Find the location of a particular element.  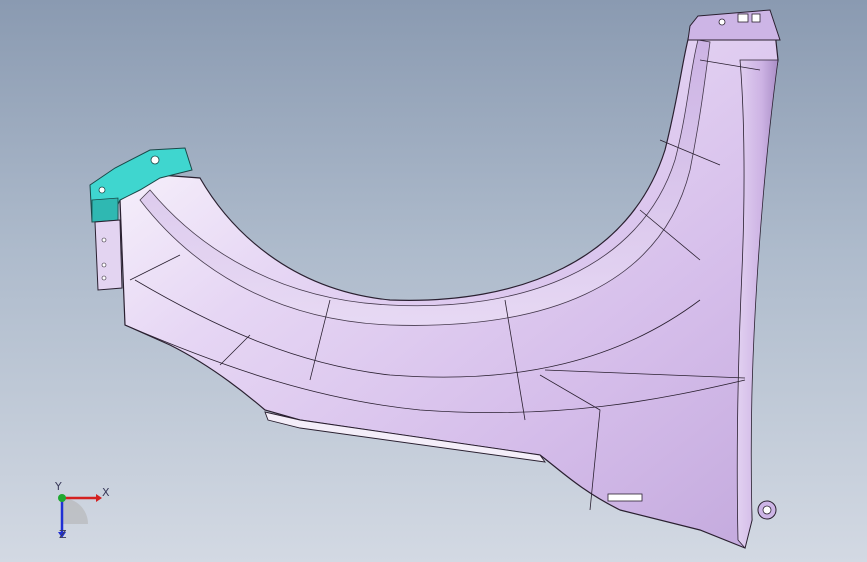

lower-mount-hole is located at coordinates (767, 510).